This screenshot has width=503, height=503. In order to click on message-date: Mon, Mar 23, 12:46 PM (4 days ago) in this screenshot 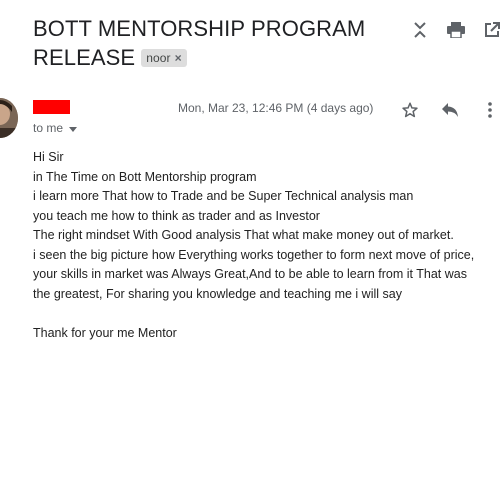, I will do `click(276, 108)`.